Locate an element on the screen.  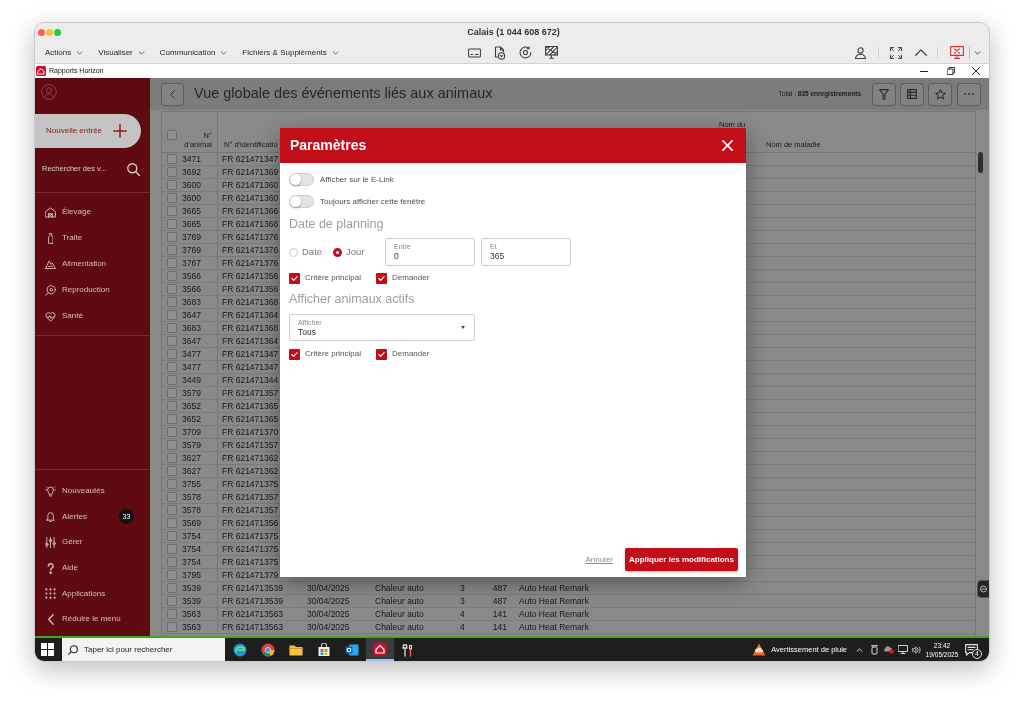
sidebar-item: Alimentation is located at coordinates (92, 264).